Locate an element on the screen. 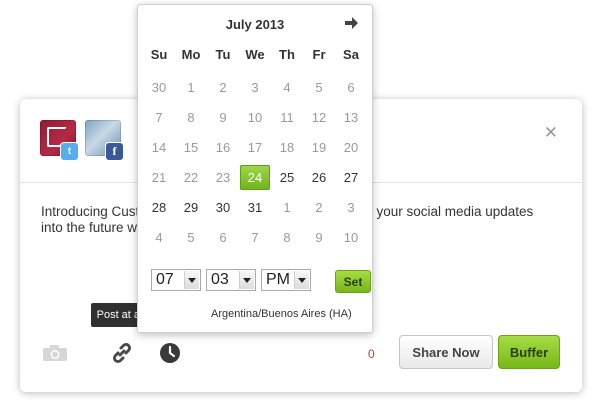 This screenshot has width=607, height=413. calendar-week: 30 1 2 3 4 5 6 is located at coordinates (255, 87).